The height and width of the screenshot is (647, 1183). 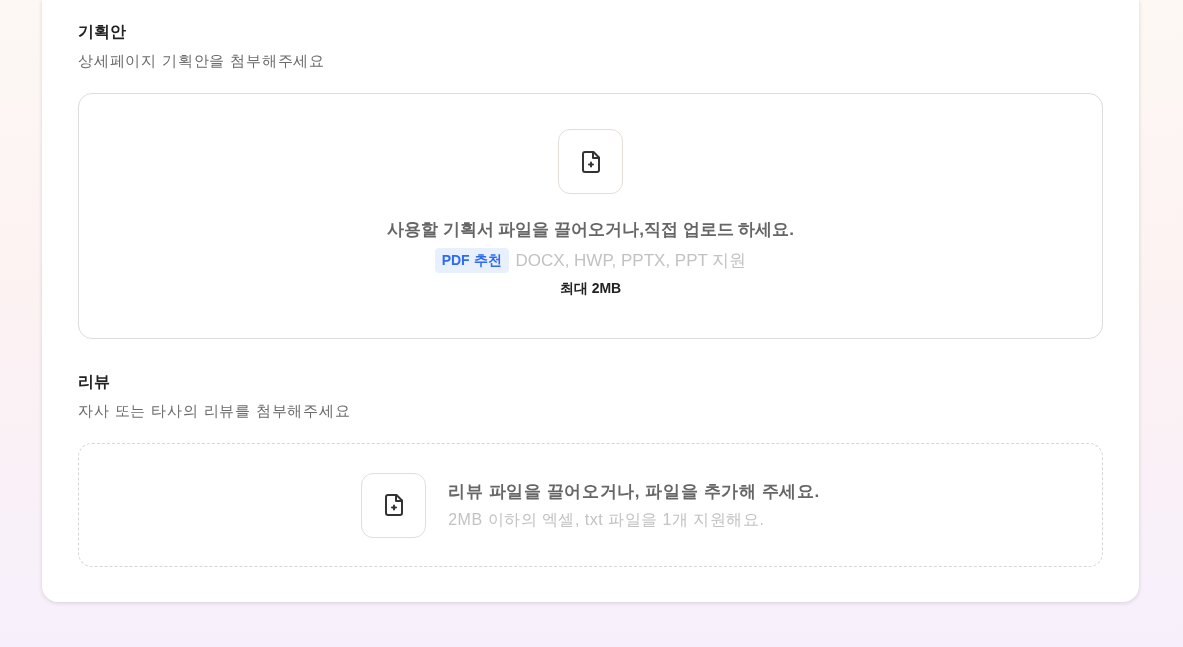 I want to click on upload-message: 리뷰 파일을 끌어오거나, 파일을 추가해 주세요., so click(x=634, y=491).